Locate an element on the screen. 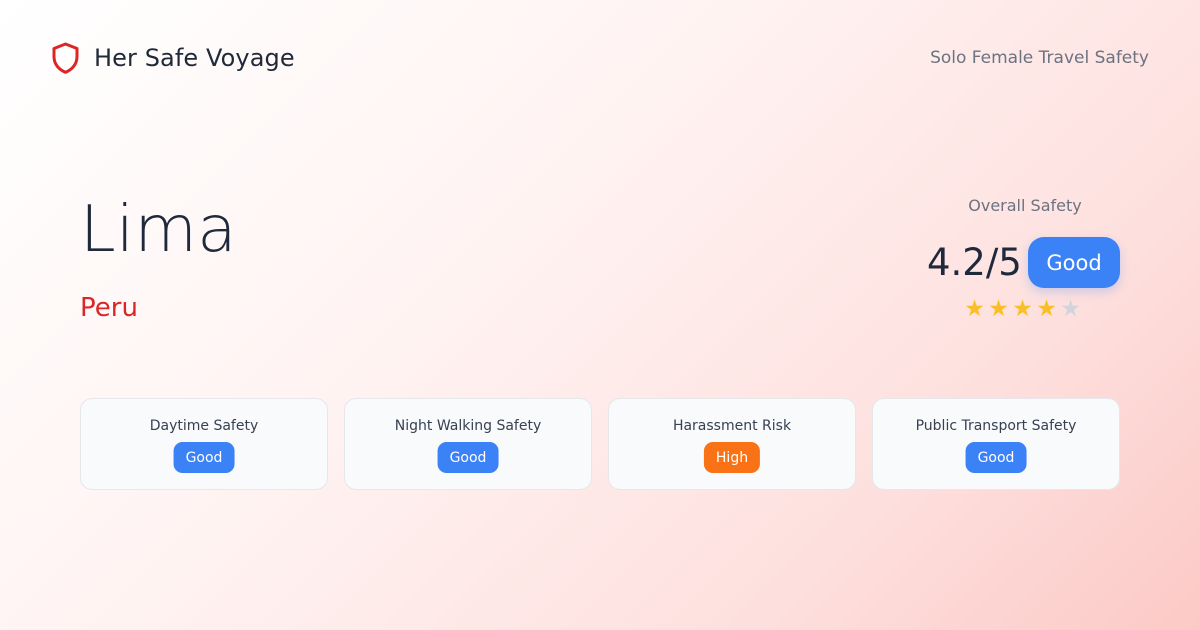  city-name: Lima is located at coordinates (158, 230).